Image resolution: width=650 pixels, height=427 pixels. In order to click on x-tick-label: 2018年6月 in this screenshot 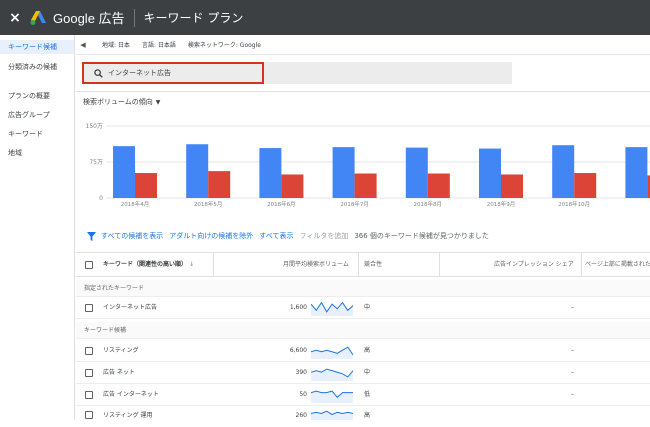, I will do `click(281, 204)`.